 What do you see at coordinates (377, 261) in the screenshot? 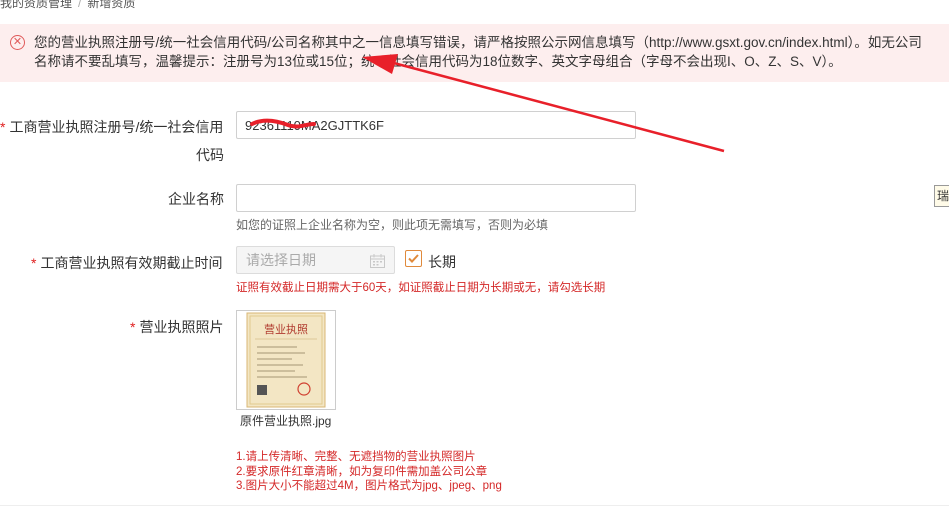
I see `calendar-icon` at bounding box center [377, 261].